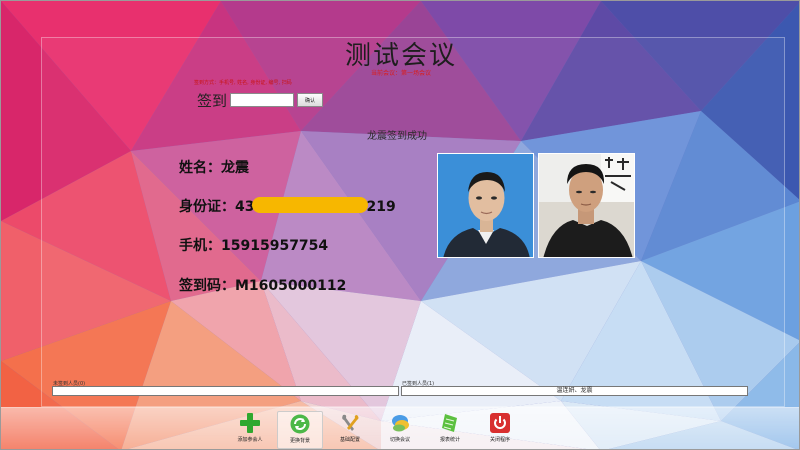 The height and width of the screenshot is (450, 800). I want to click on attendee-code-row: 签到码：M1605000112, so click(262, 285).